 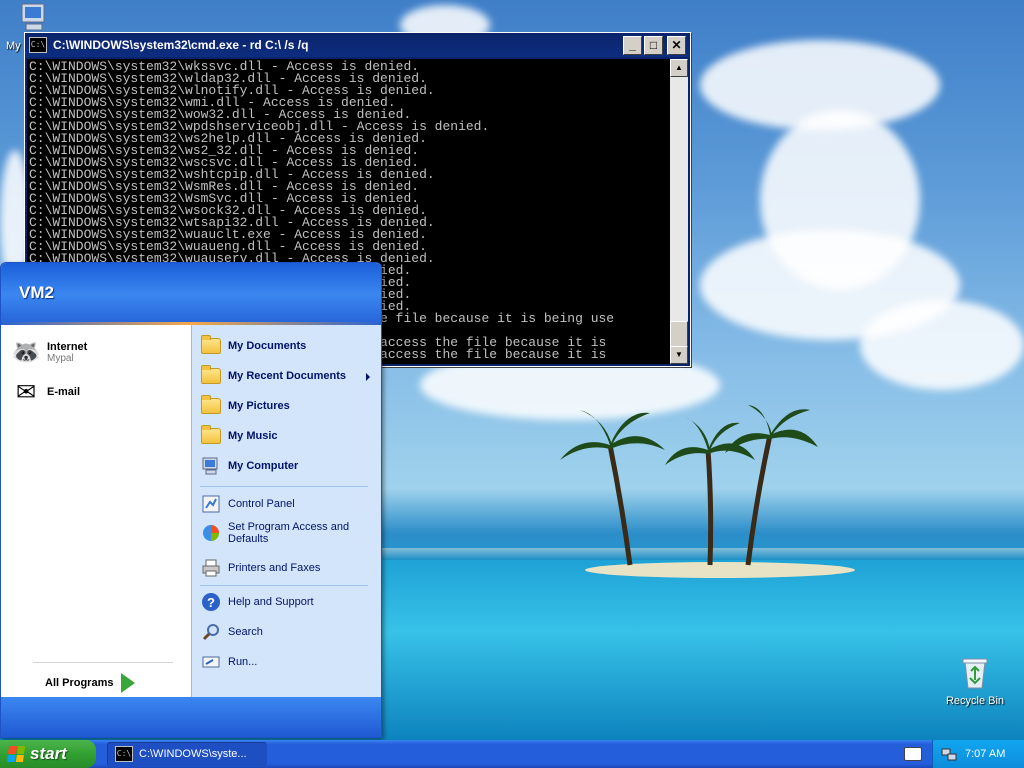 What do you see at coordinates (287, 376) in the screenshot?
I see `menu-item-label: My Recent Documents` at bounding box center [287, 376].